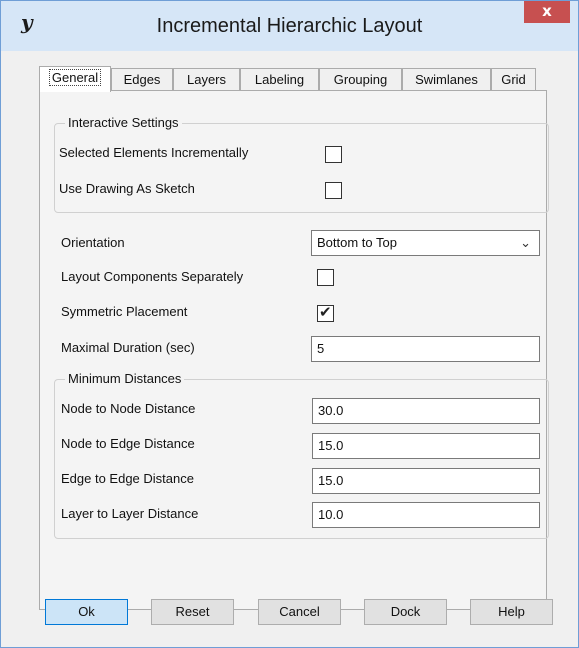  What do you see at coordinates (125, 379) in the screenshot?
I see `minimum-distances-title: Minimum Distances` at bounding box center [125, 379].